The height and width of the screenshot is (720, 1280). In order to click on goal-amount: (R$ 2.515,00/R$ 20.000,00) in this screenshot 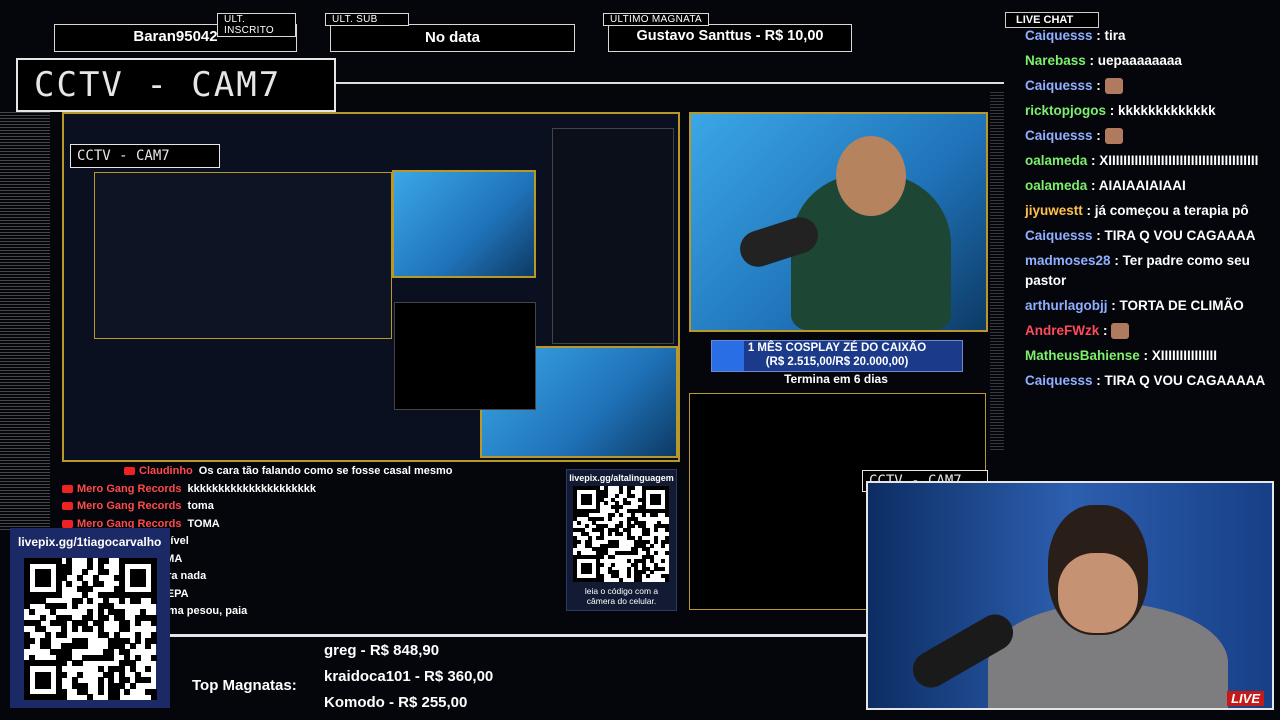, I will do `click(837, 362)`.